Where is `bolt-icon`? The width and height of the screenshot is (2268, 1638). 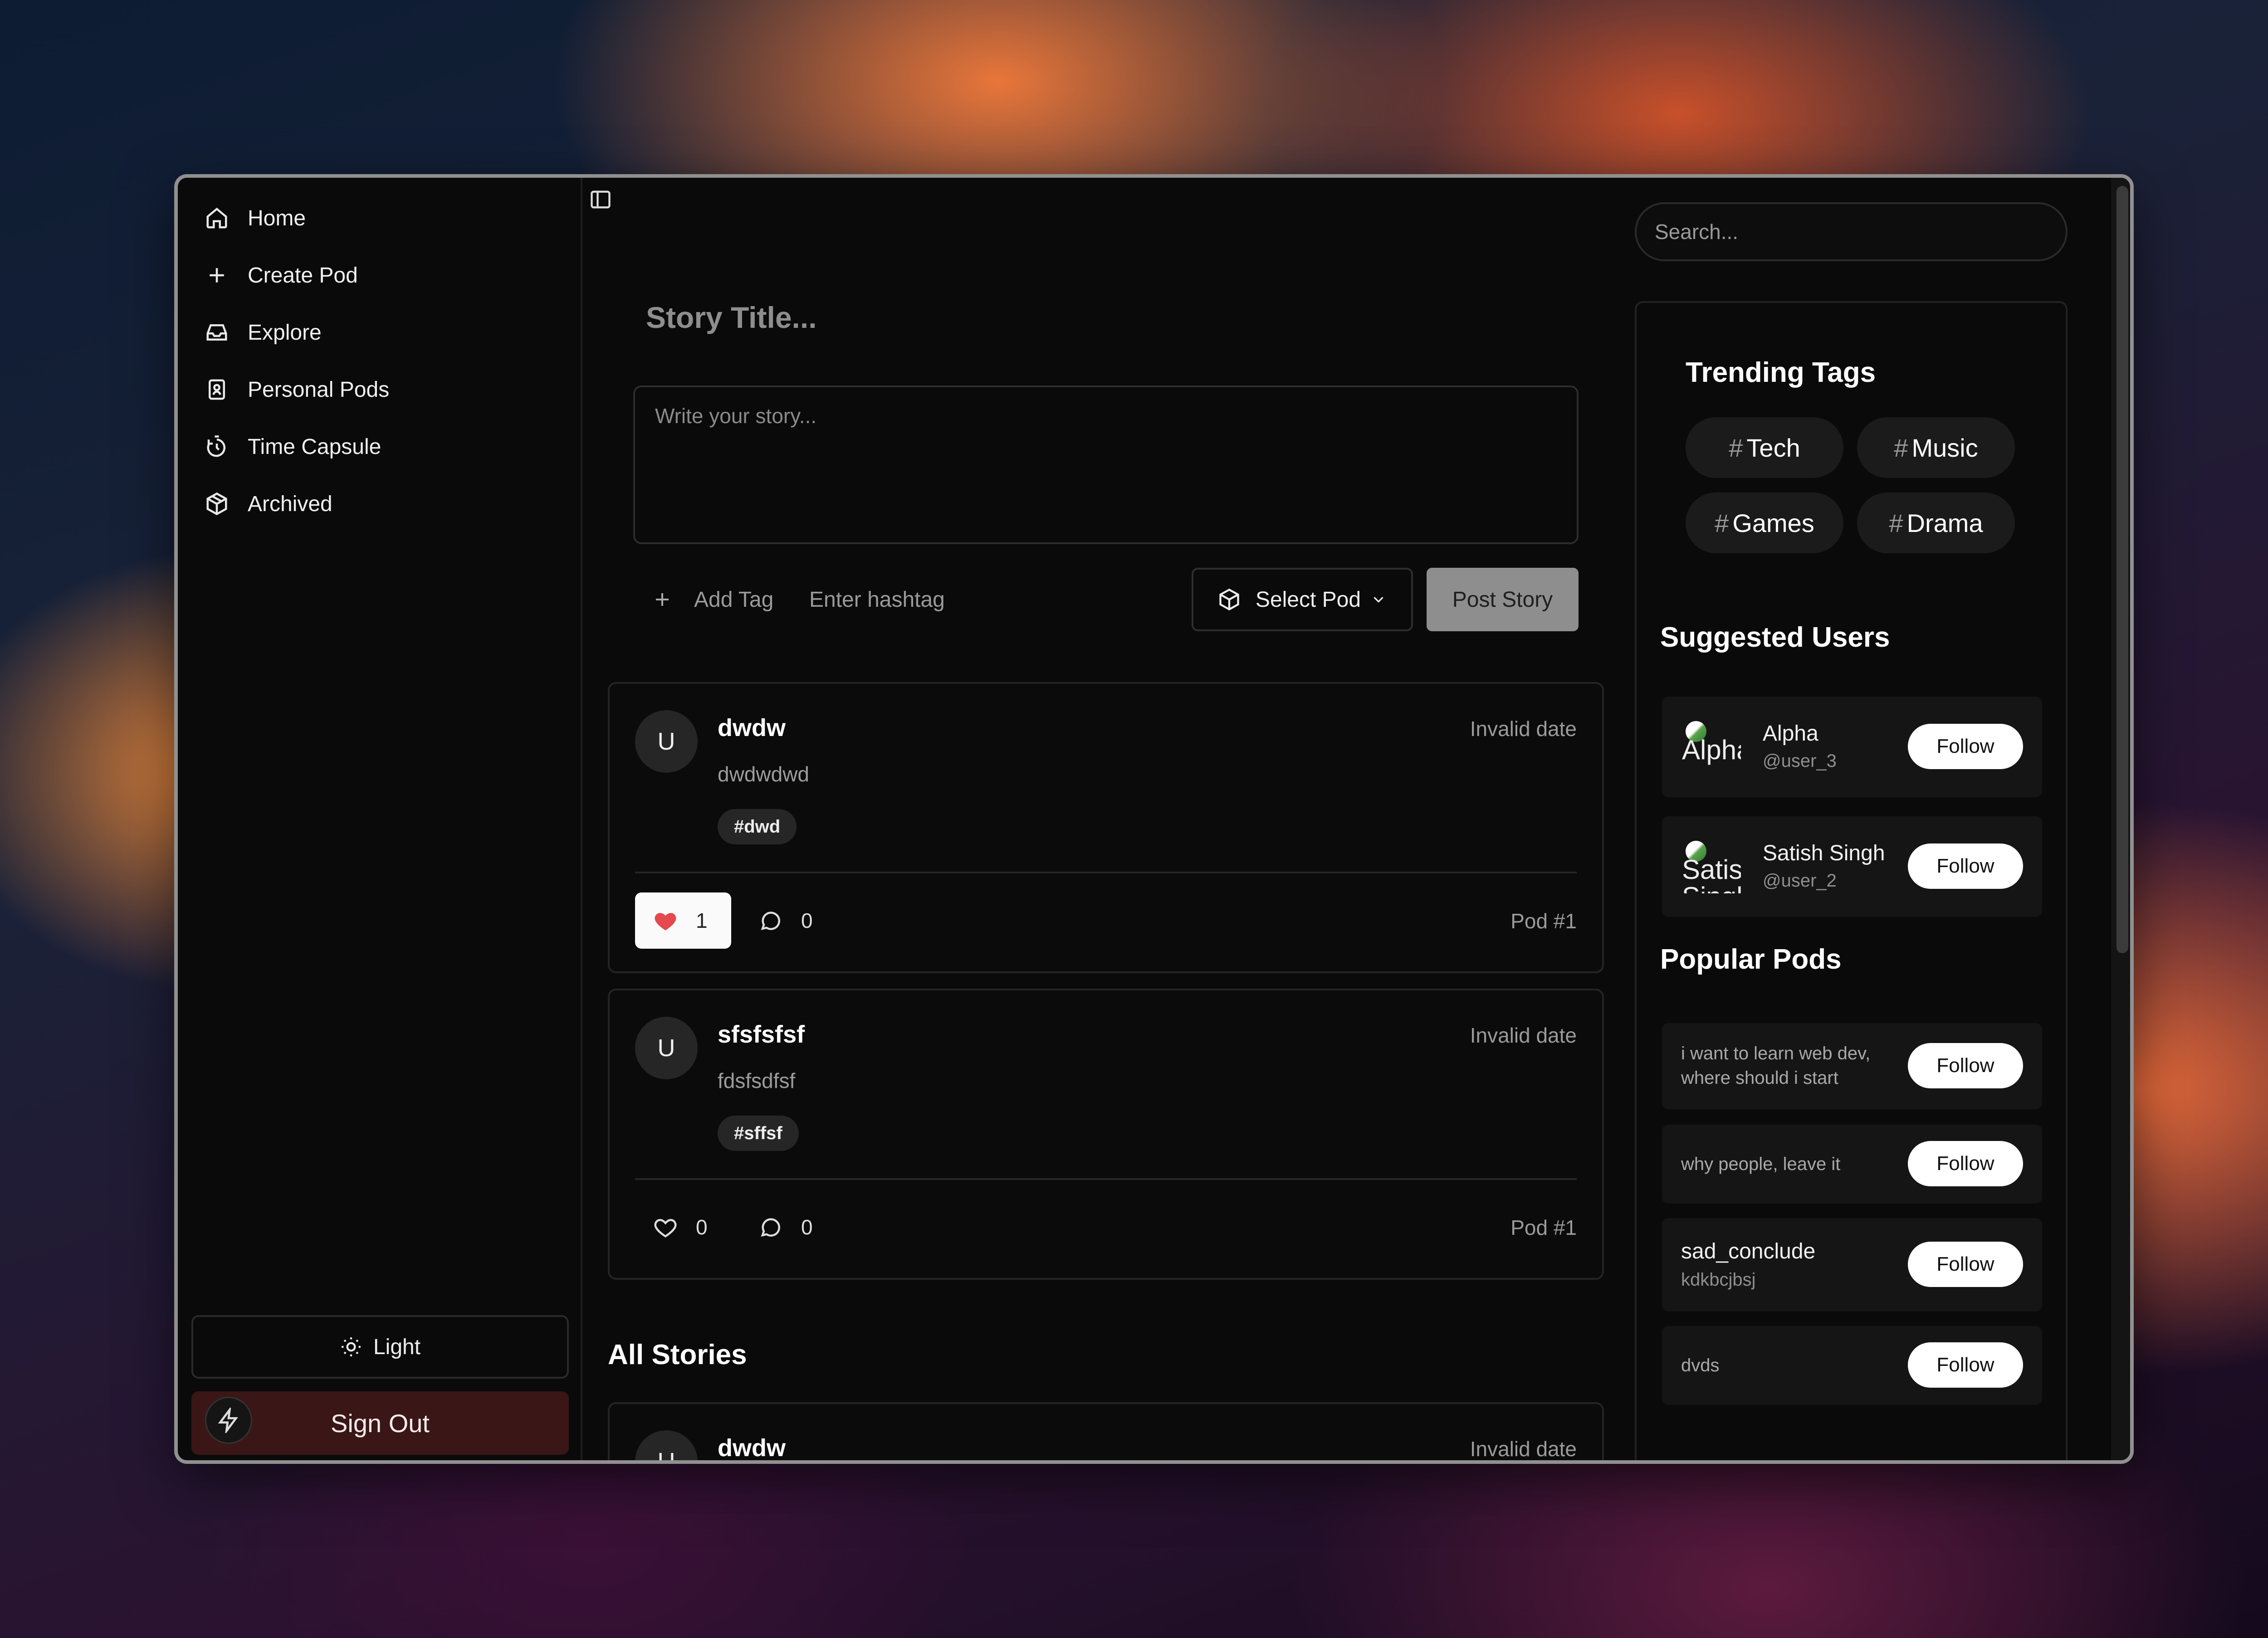 bolt-icon is located at coordinates (229, 1420).